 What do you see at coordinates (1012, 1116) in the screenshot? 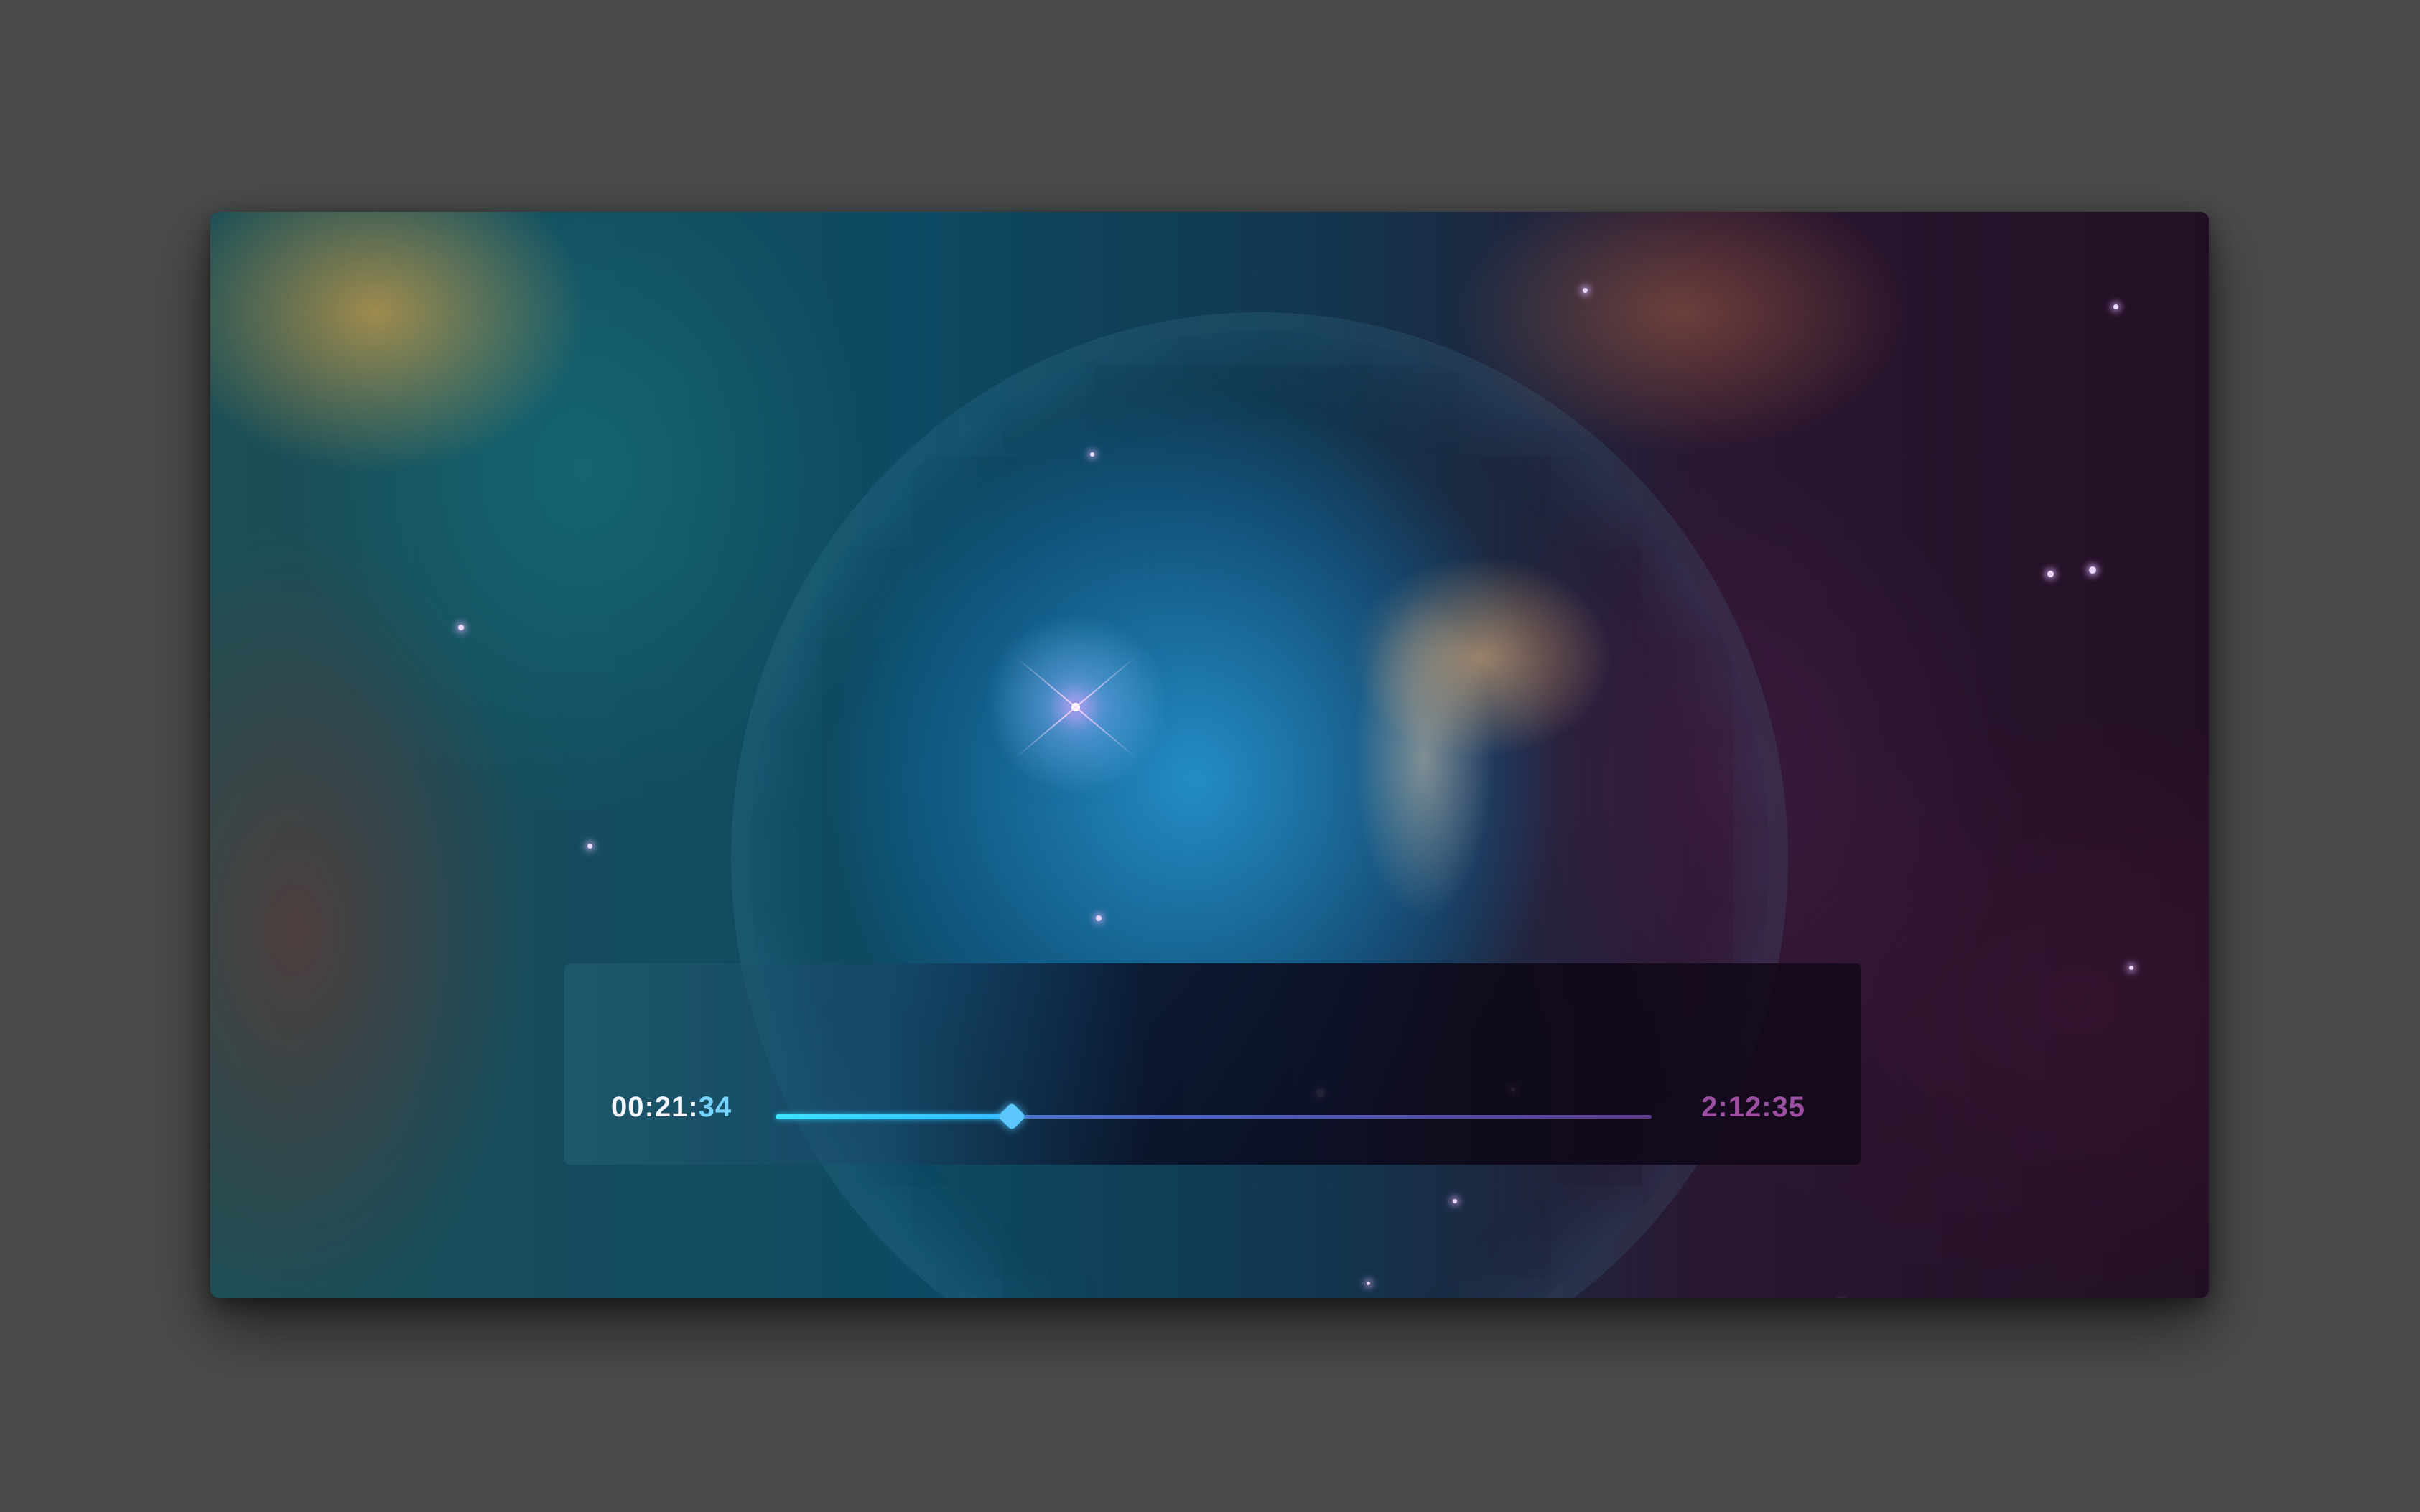
I see `diamond-thumb-icon` at bounding box center [1012, 1116].